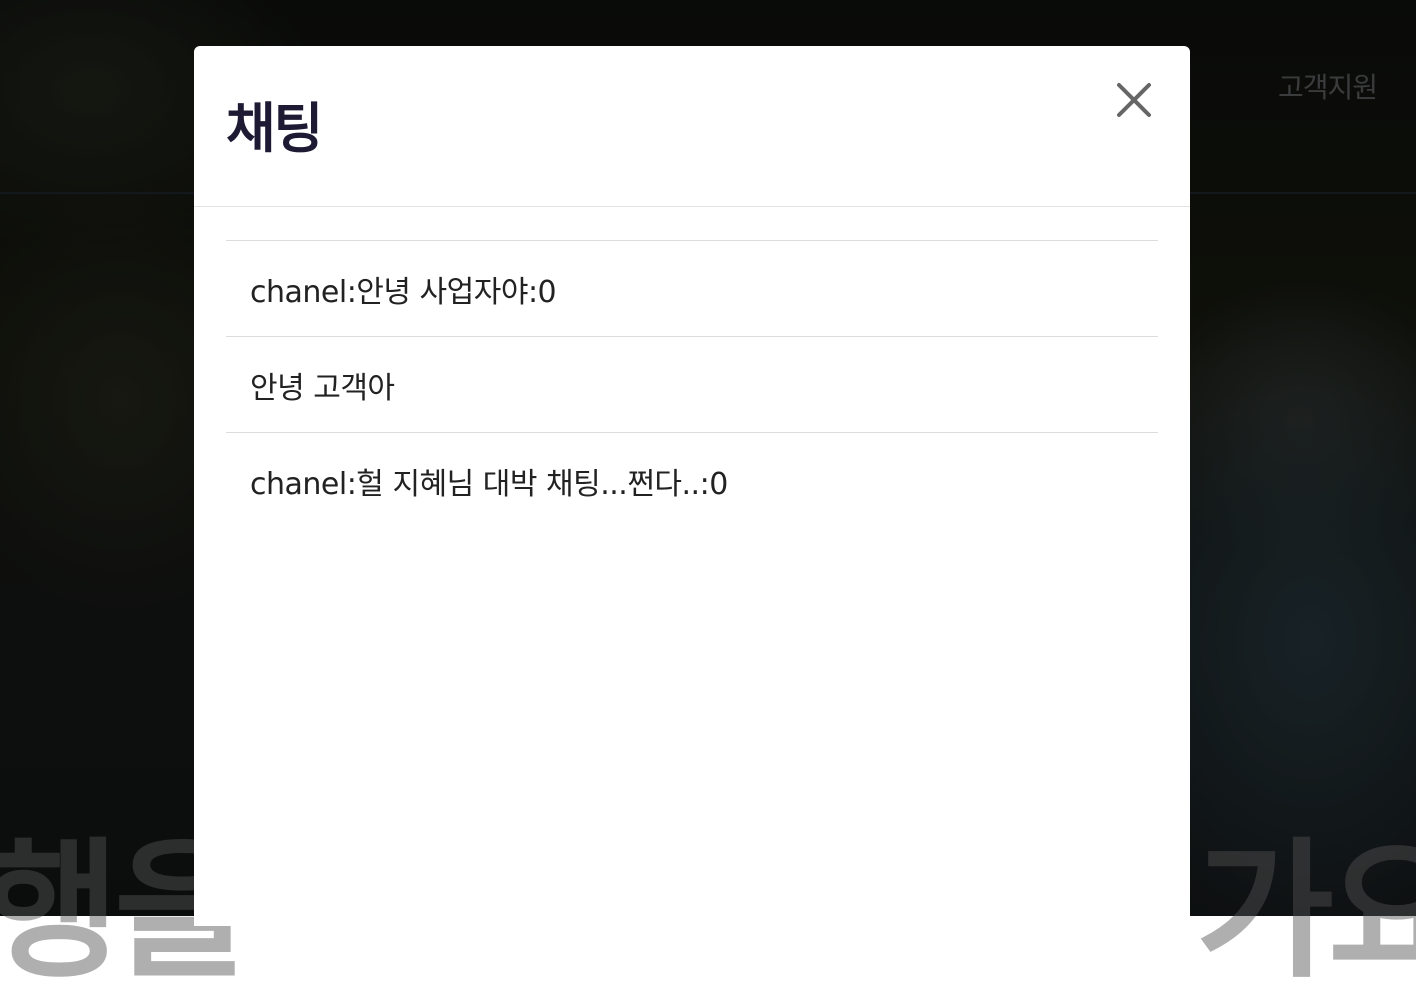  Describe the element at coordinates (692, 480) in the screenshot. I see `chat-message: chanel:헐 지혜님 대박 채팅...쩐다..:0` at that location.